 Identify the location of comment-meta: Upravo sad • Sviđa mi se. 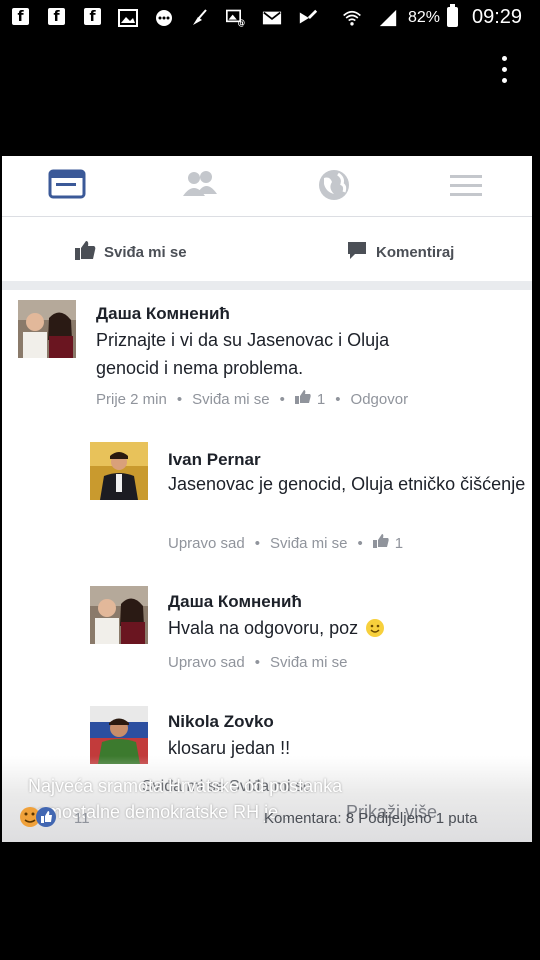
(258, 662).